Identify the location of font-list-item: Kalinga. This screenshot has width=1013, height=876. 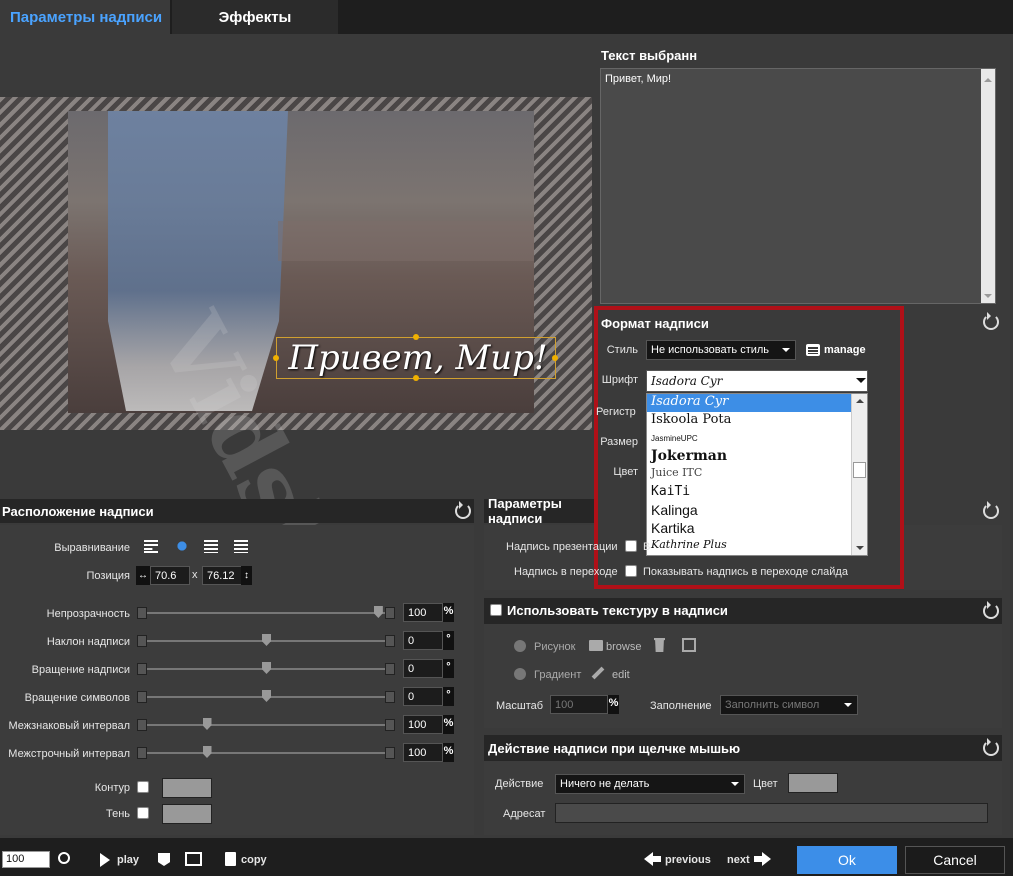
(757, 511).